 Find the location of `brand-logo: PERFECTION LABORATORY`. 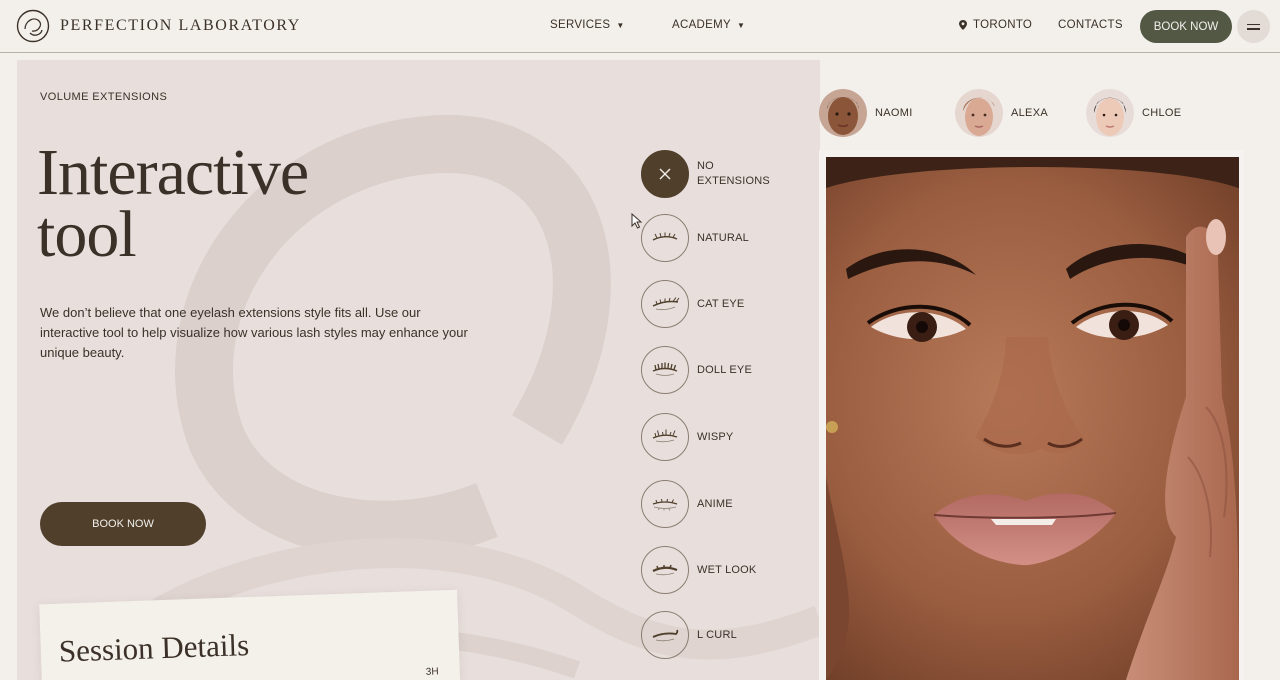

brand-logo: PERFECTION LABORATORY is located at coordinates (158, 26).